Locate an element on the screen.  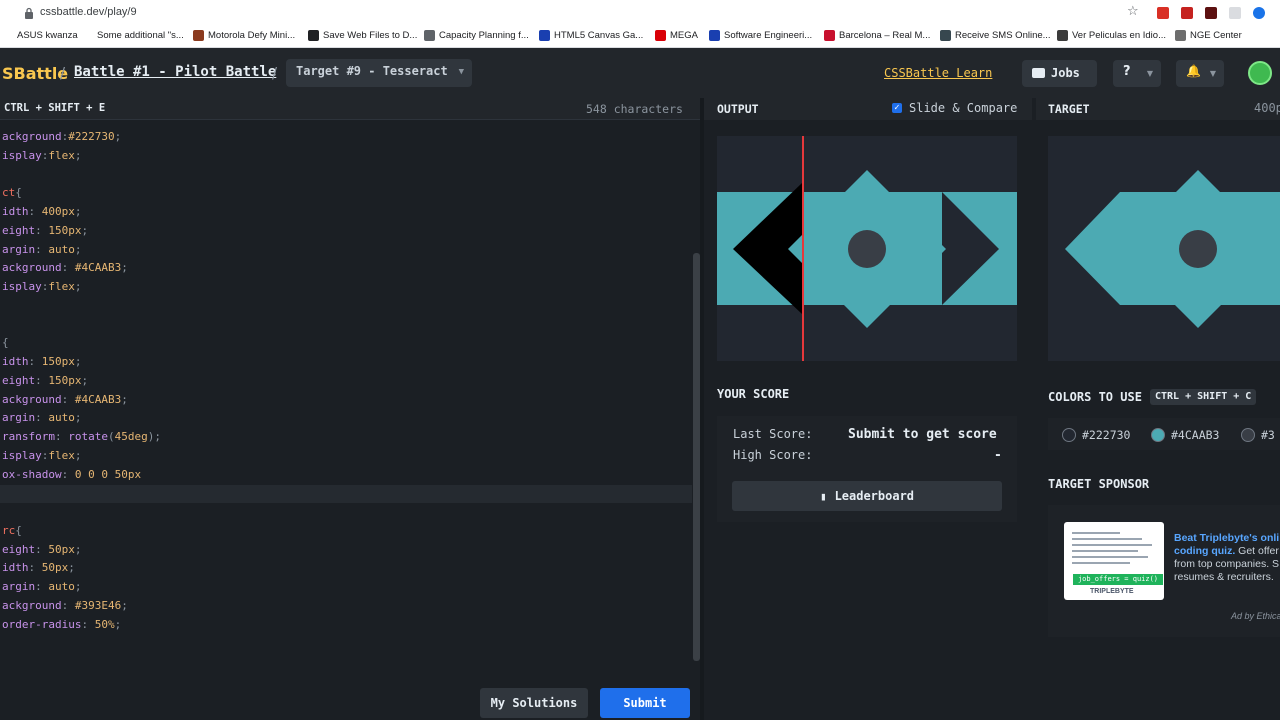
my-solutions-button: My Solutions is located at coordinates (534, 703).